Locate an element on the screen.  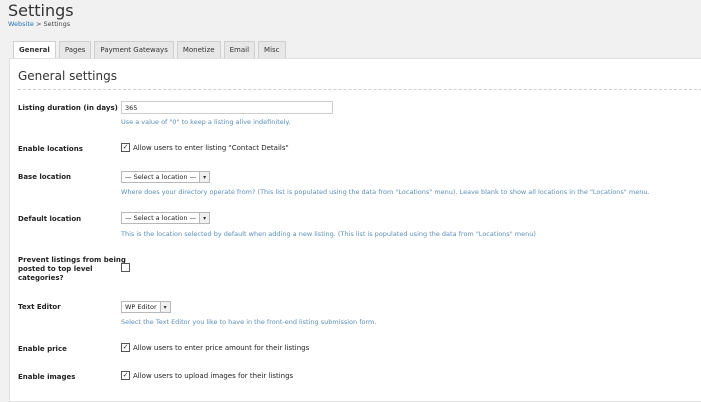
page-header: Settings Website > Settings is located at coordinates (41, 15).